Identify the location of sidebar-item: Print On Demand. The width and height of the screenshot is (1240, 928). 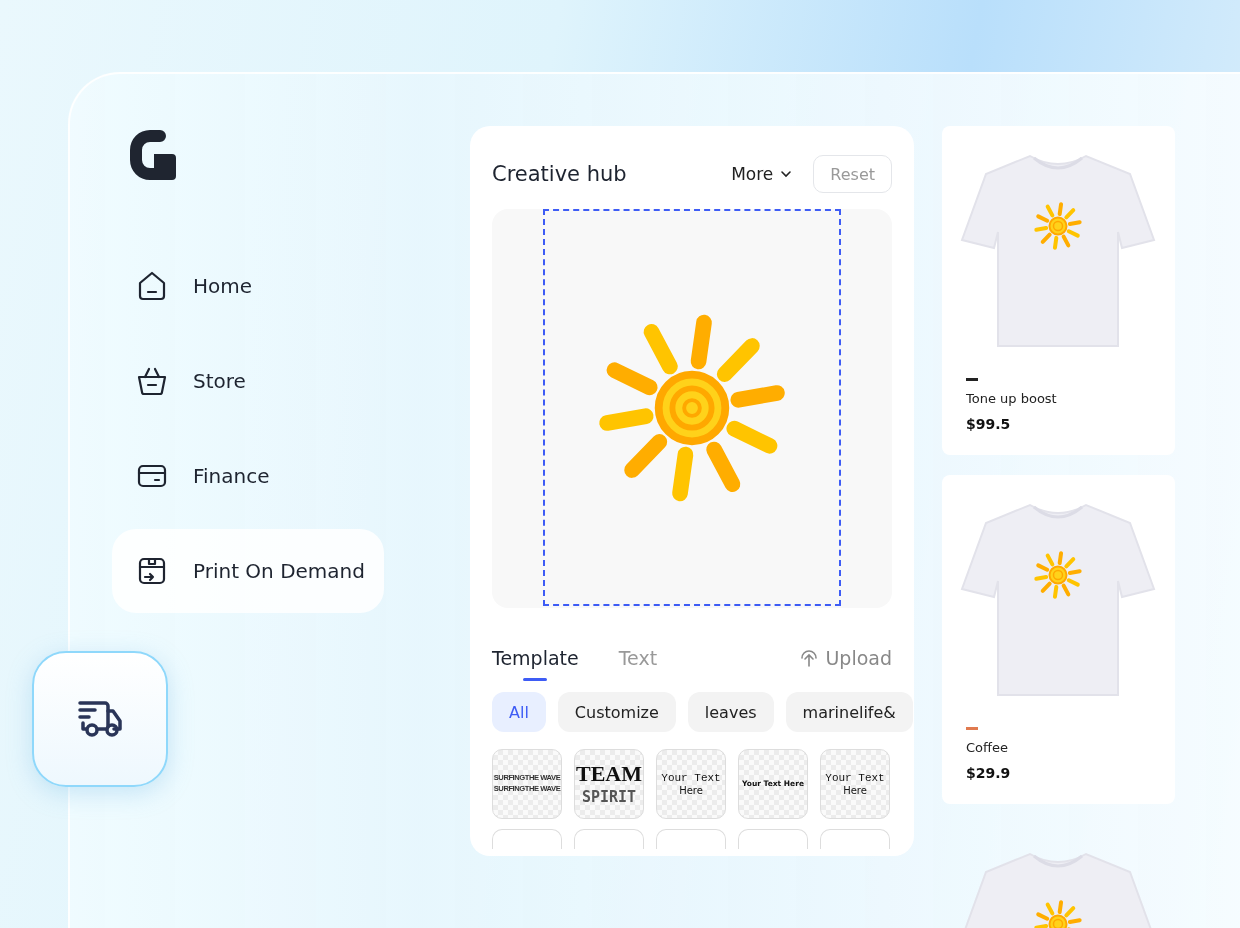
(248, 571).